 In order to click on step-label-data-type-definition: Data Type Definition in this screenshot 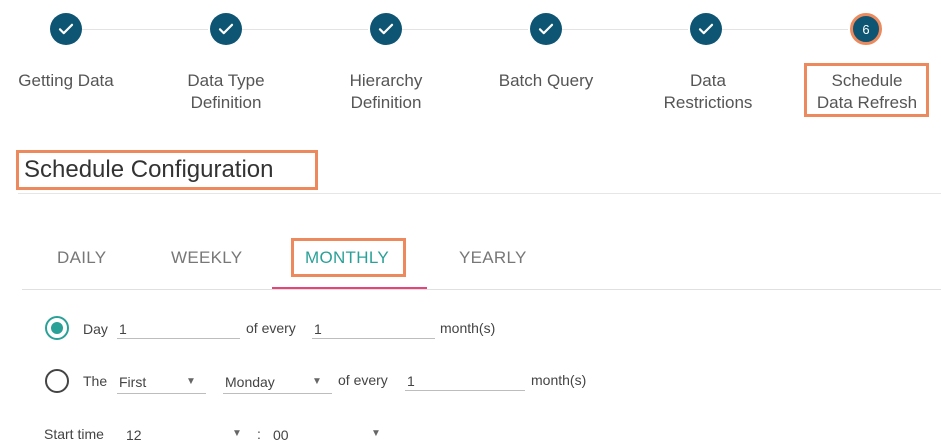, I will do `click(226, 91)`.